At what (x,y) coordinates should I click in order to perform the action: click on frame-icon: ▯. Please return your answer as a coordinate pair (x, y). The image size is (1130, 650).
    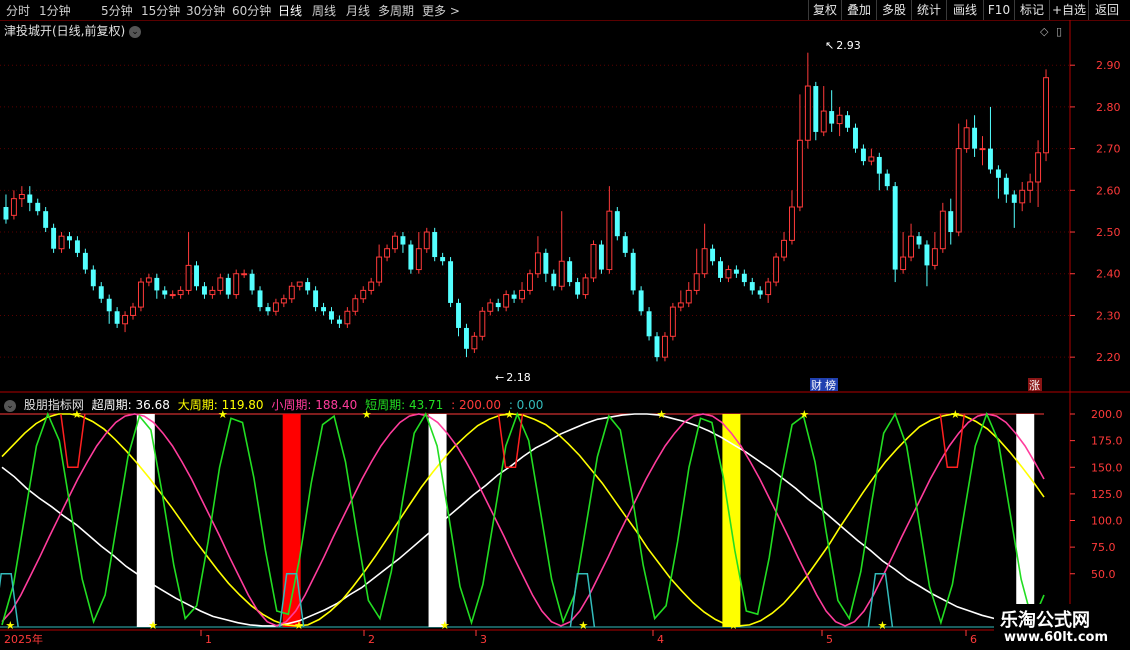
    Looking at the image, I should click on (1059, 31).